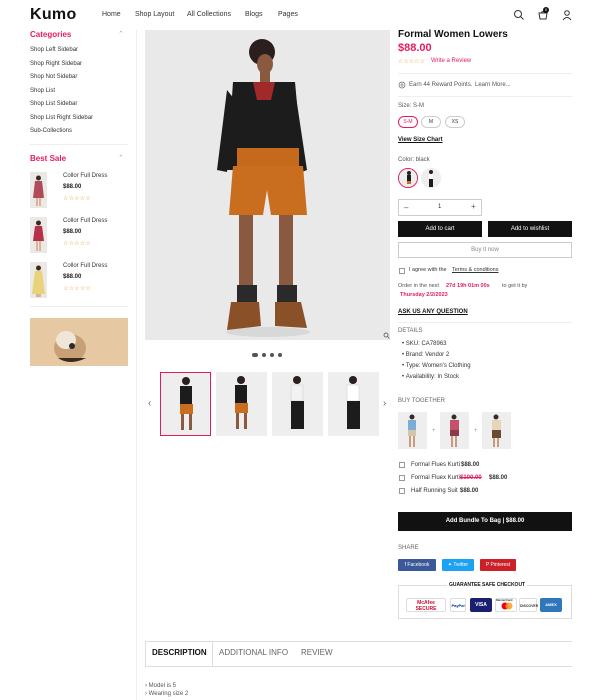 This screenshot has height=700, width=600. I want to click on color-swatch-black, so click(408, 178).